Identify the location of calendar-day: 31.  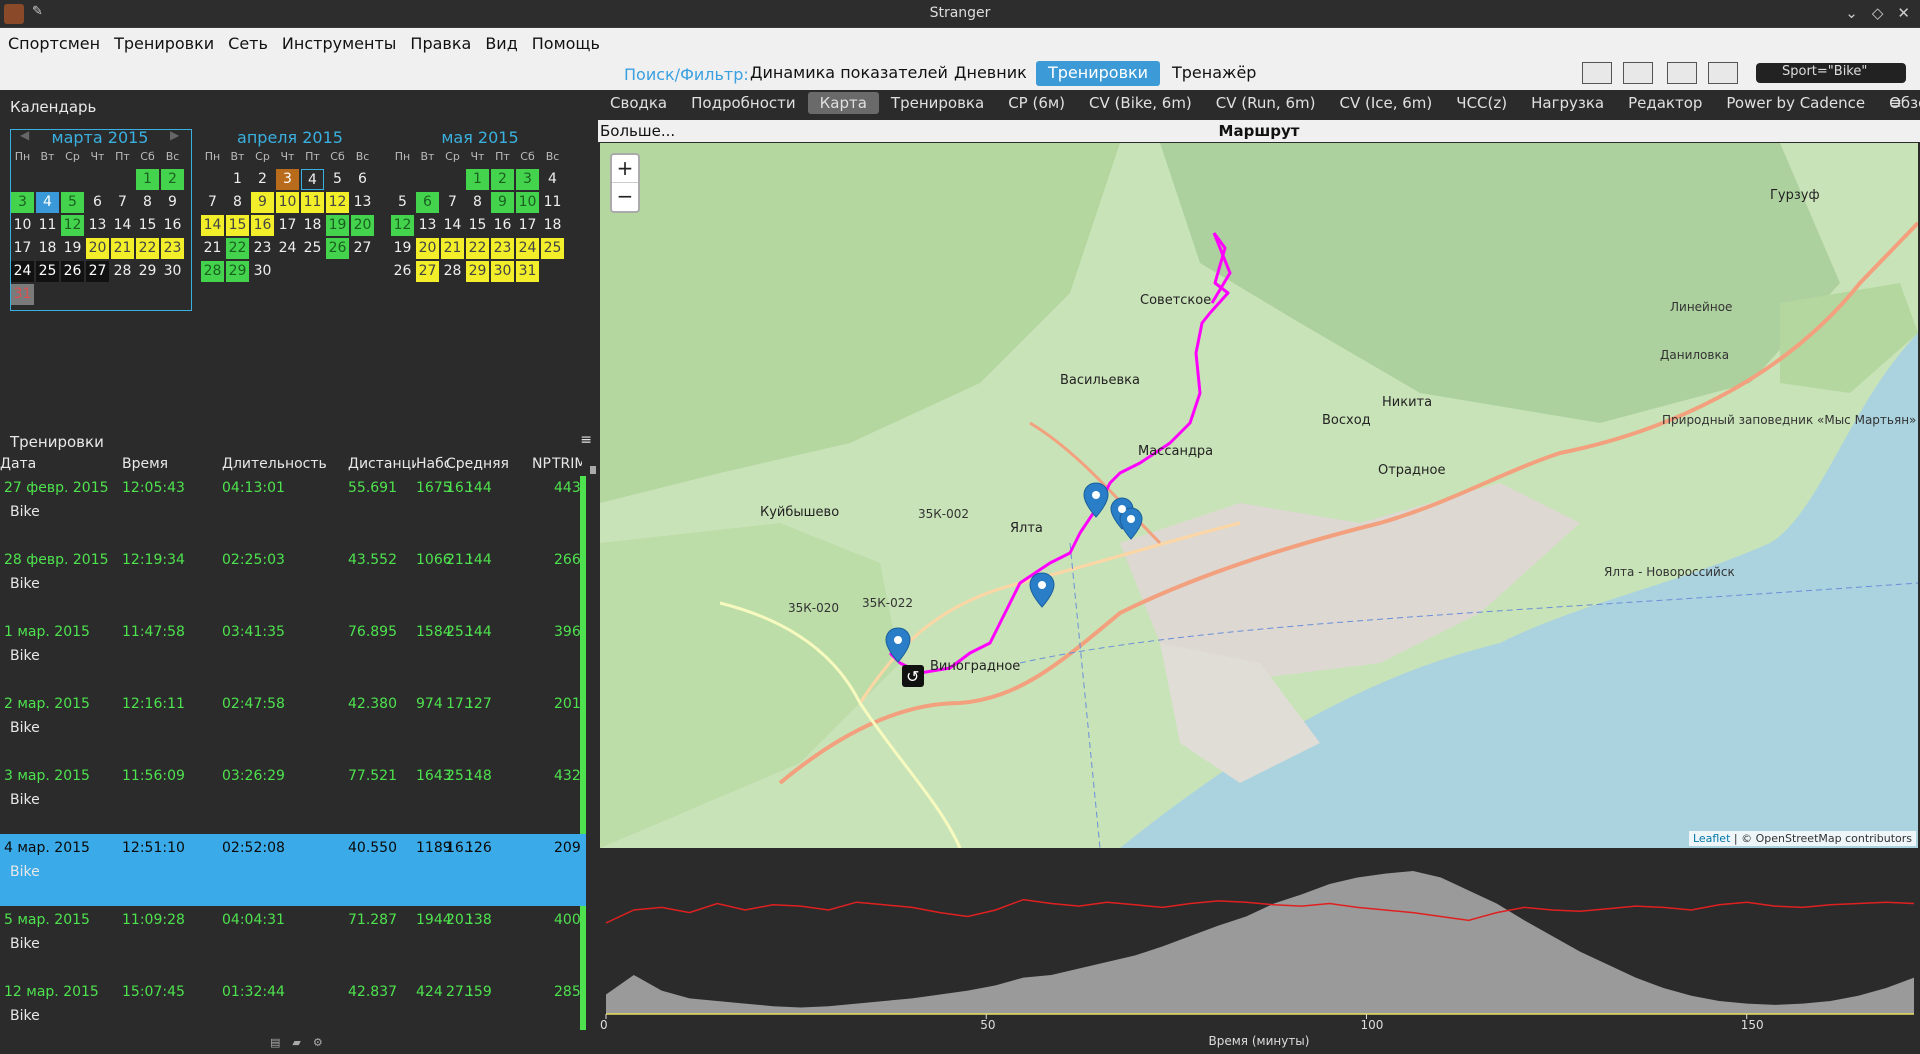
(22, 294).